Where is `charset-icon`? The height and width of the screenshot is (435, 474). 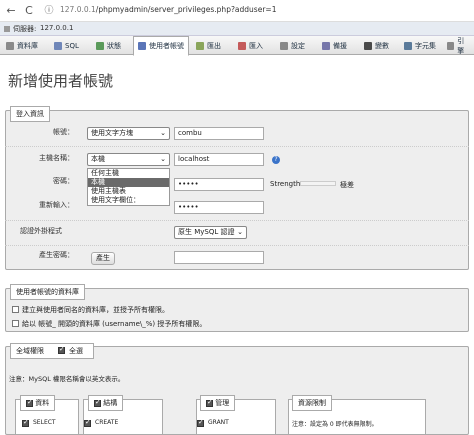
charset-icon is located at coordinates (408, 45).